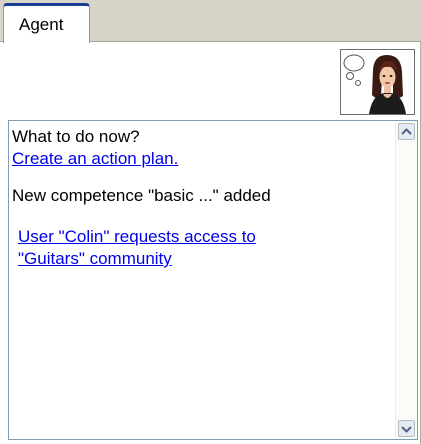  I want to click on create-action-plan-link: Create an action plan., so click(95, 159).